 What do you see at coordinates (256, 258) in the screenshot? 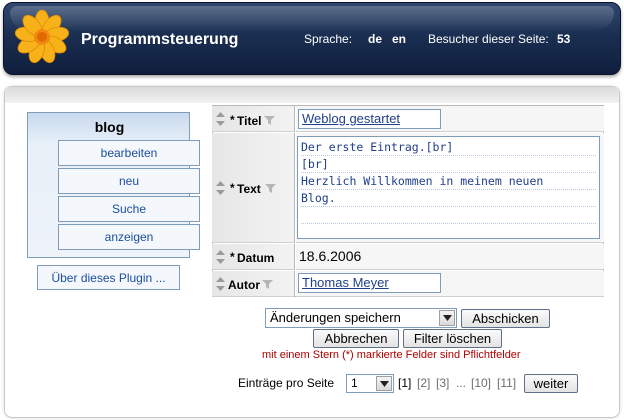
I see `field-label-datum: Datum` at bounding box center [256, 258].